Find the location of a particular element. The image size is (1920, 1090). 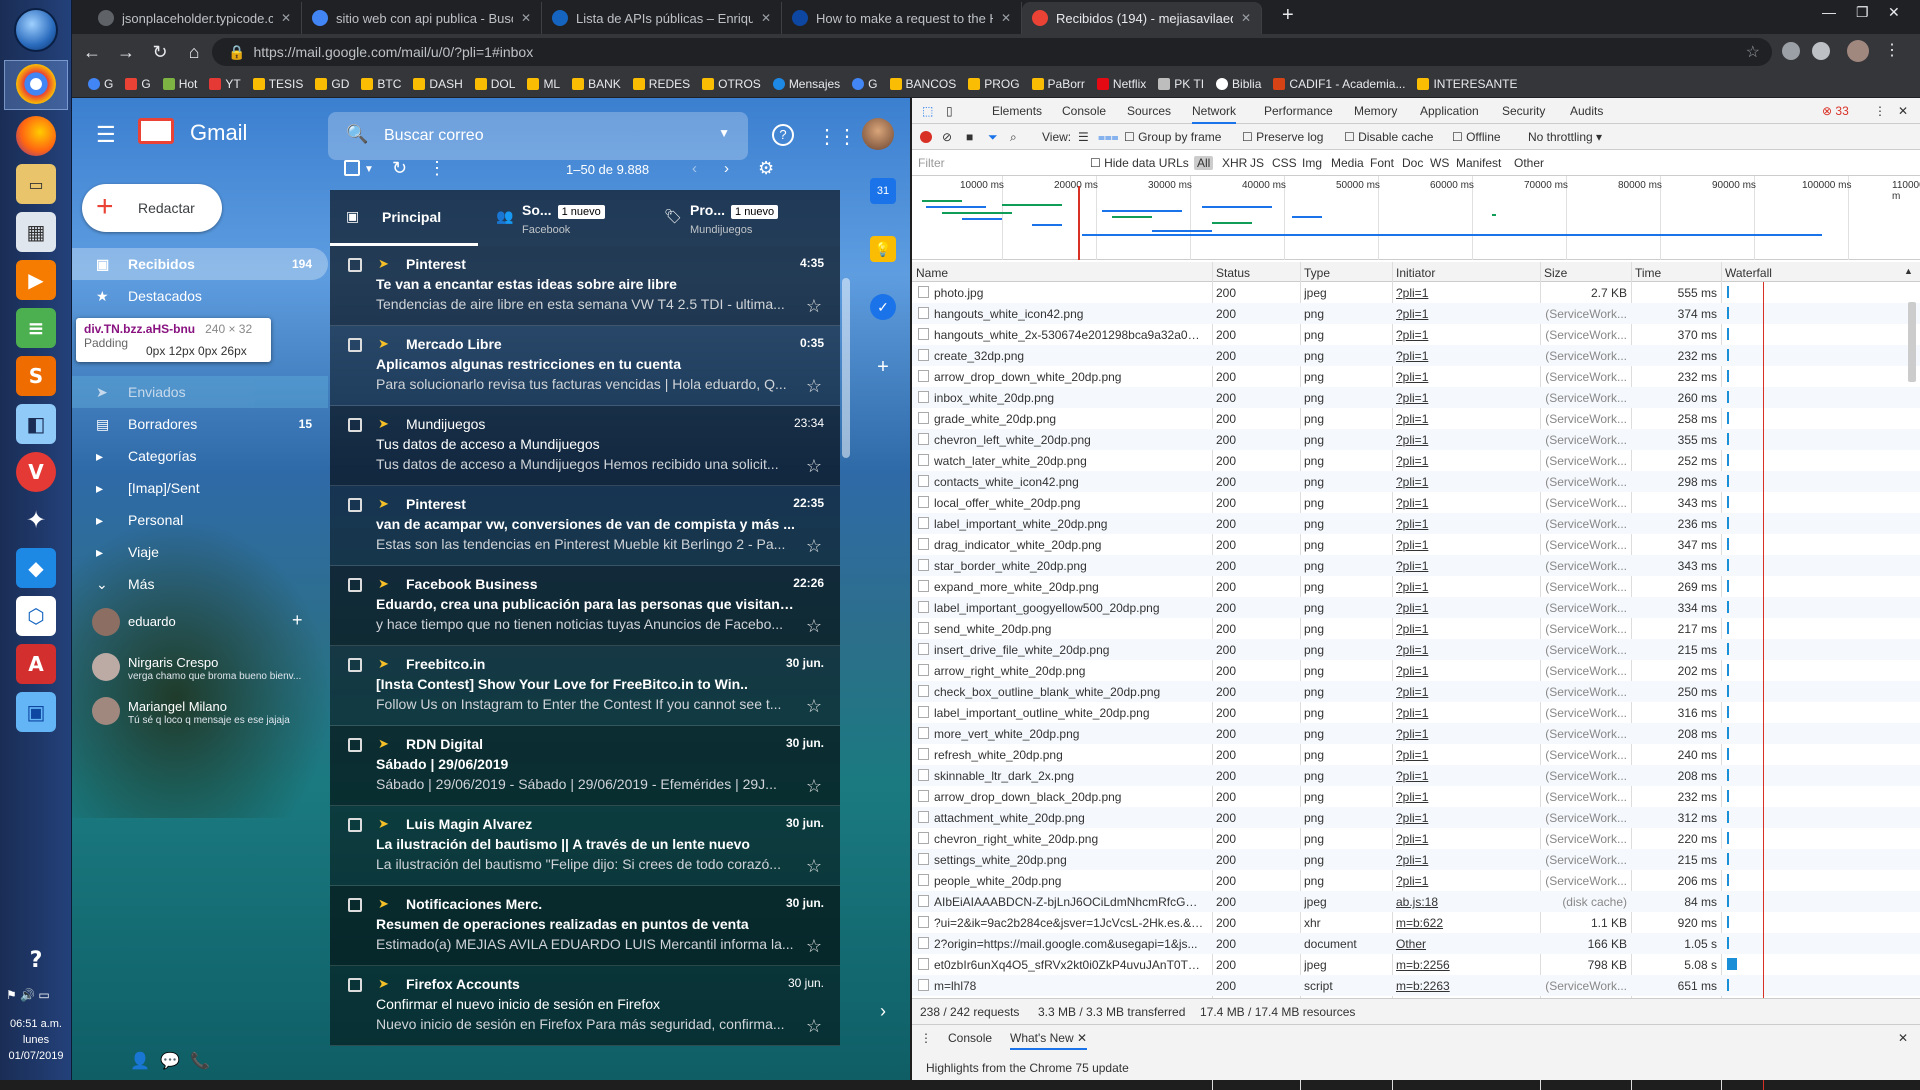

column-waterfall: Waterfall is located at coordinates (1748, 273).